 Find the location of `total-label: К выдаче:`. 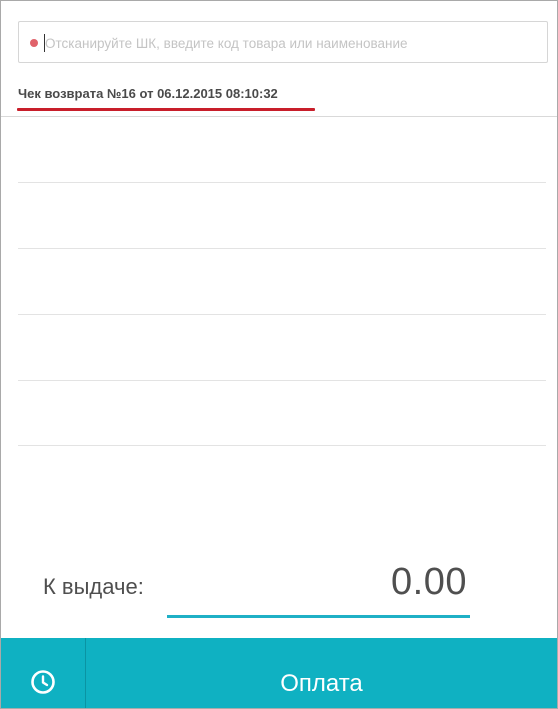

total-label: К выдаче: is located at coordinates (93, 586).